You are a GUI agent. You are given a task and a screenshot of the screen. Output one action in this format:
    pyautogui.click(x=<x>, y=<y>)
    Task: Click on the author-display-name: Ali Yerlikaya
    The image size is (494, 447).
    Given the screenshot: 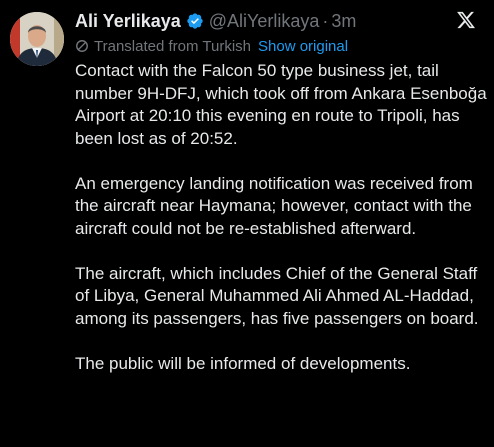 What is the action you would take?
    pyautogui.click(x=128, y=21)
    